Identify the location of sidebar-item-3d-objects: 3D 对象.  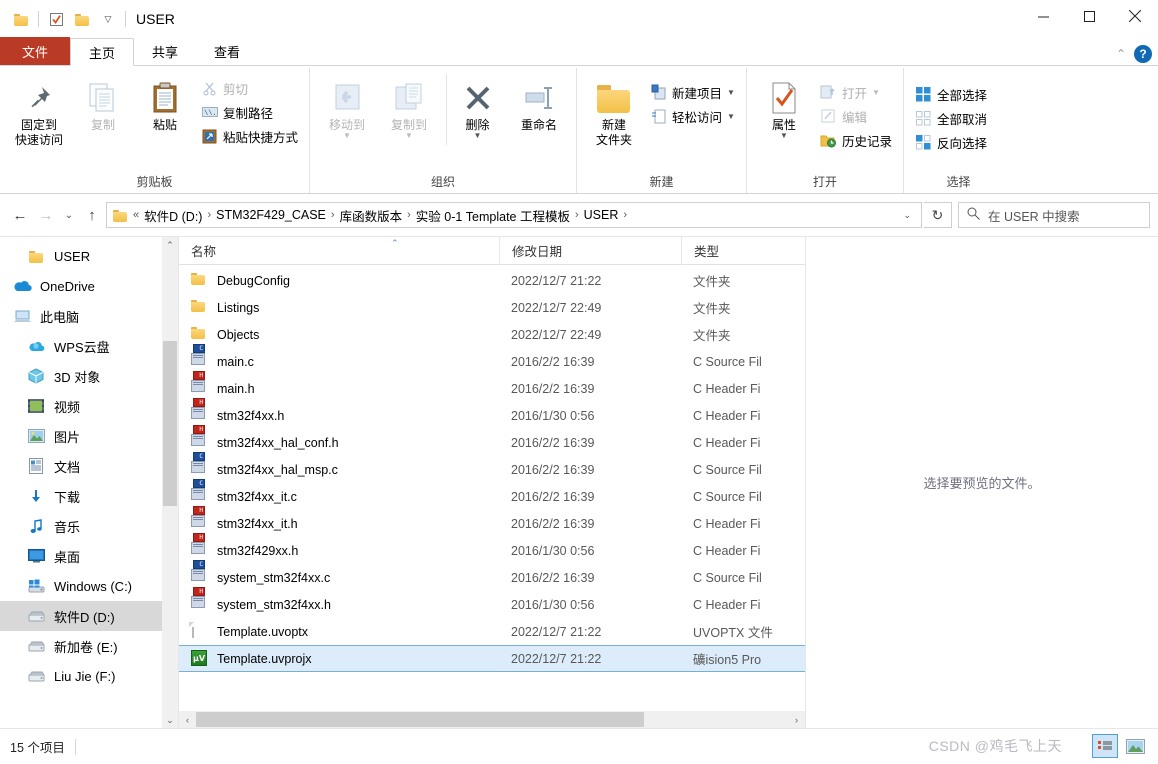
(89, 376).